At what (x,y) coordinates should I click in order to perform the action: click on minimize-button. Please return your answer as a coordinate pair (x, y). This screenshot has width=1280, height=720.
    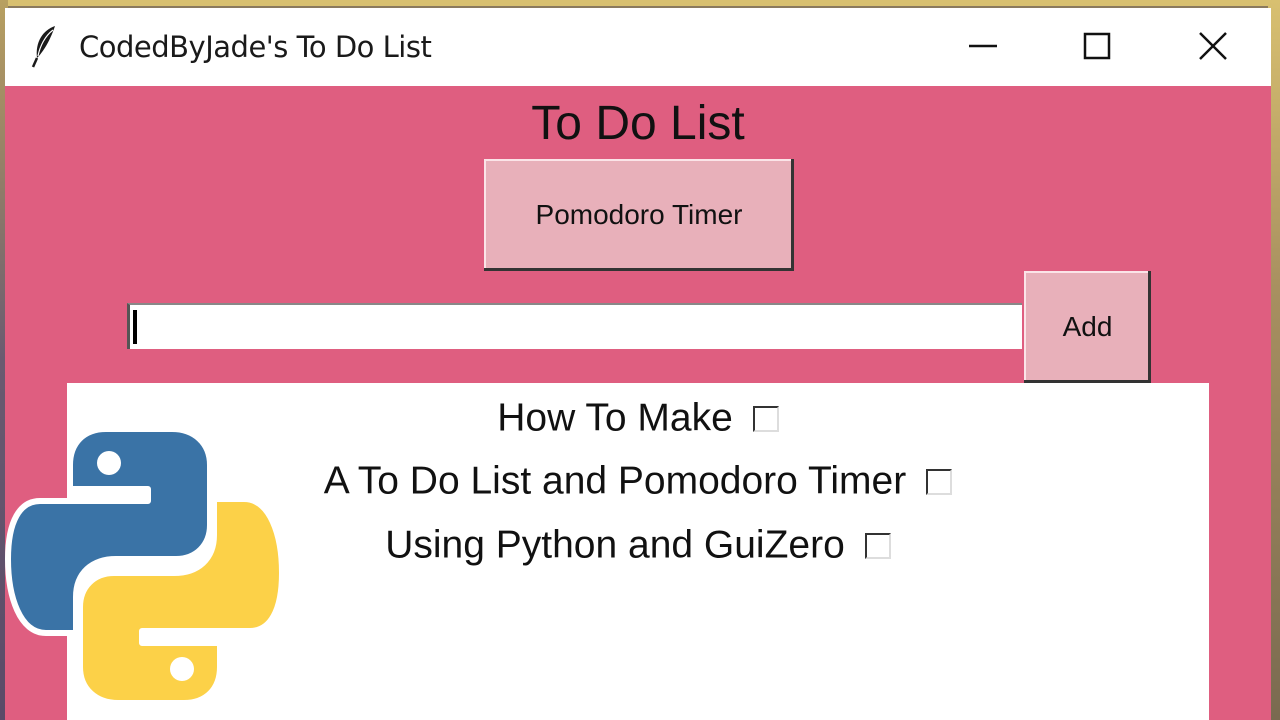
    Looking at the image, I should click on (983, 46).